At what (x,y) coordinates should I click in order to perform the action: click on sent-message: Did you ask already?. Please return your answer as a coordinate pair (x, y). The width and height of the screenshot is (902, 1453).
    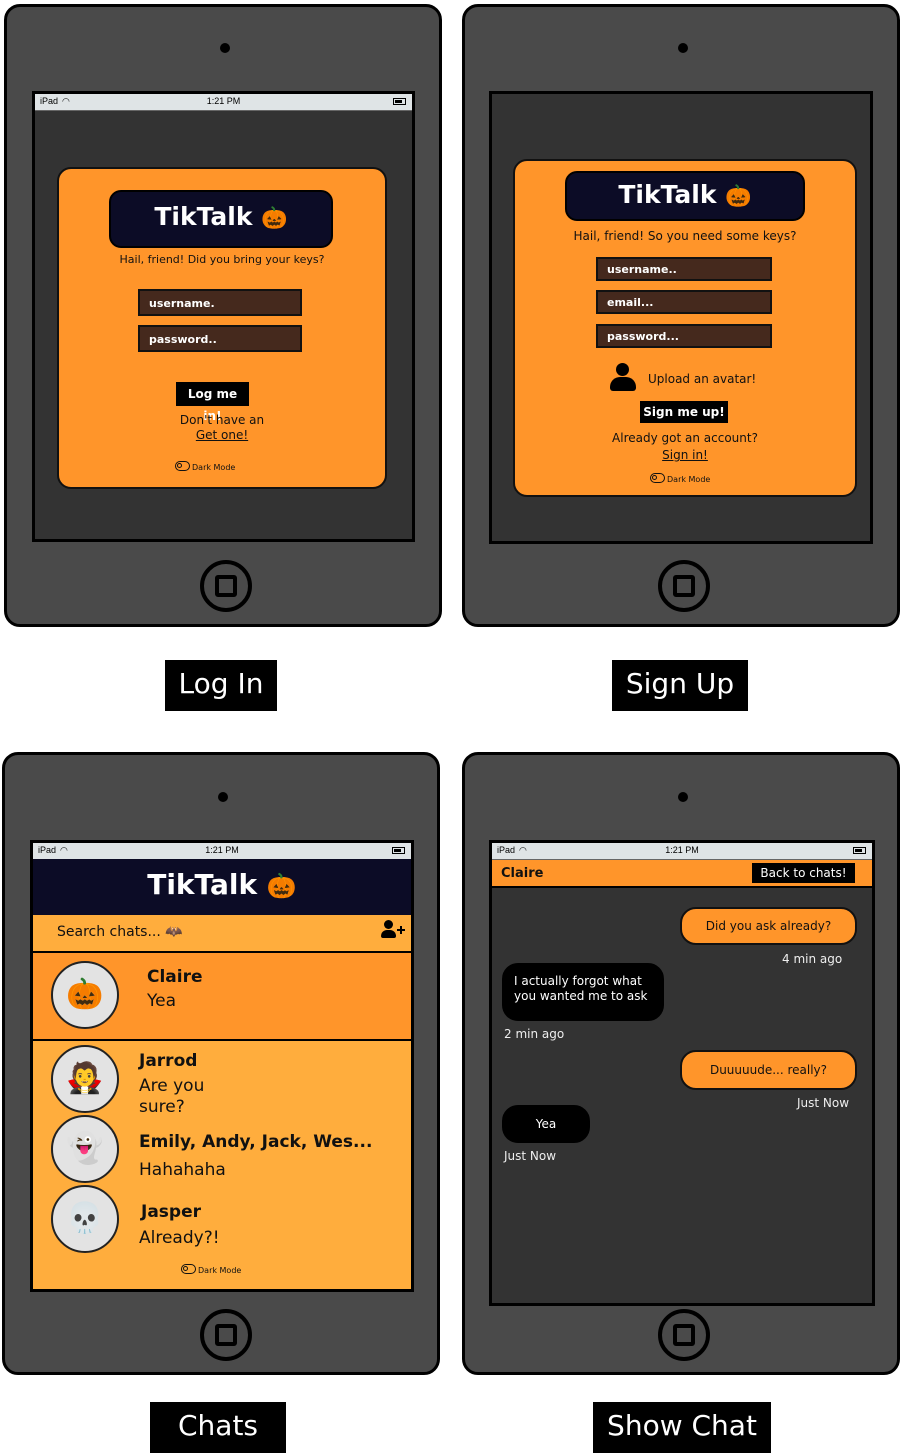
    Looking at the image, I should click on (768, 926).